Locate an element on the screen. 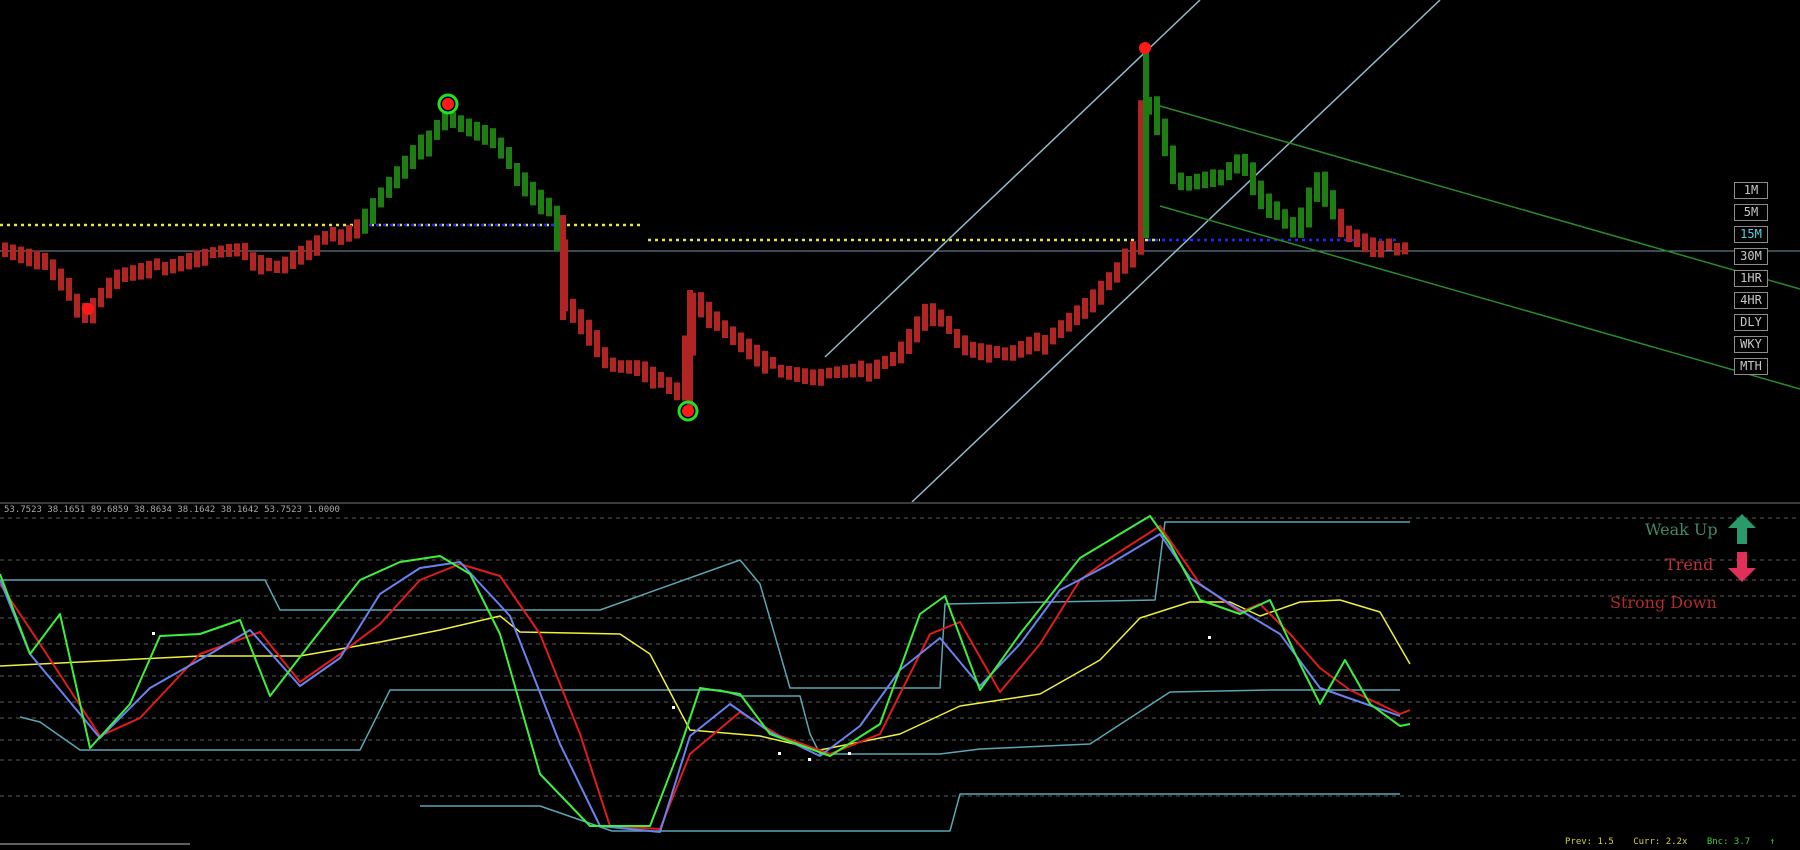 The height and width of the screenshot is (850, 1800). timeframe-button-30m: 30M is located at coordinates (1751, 256).